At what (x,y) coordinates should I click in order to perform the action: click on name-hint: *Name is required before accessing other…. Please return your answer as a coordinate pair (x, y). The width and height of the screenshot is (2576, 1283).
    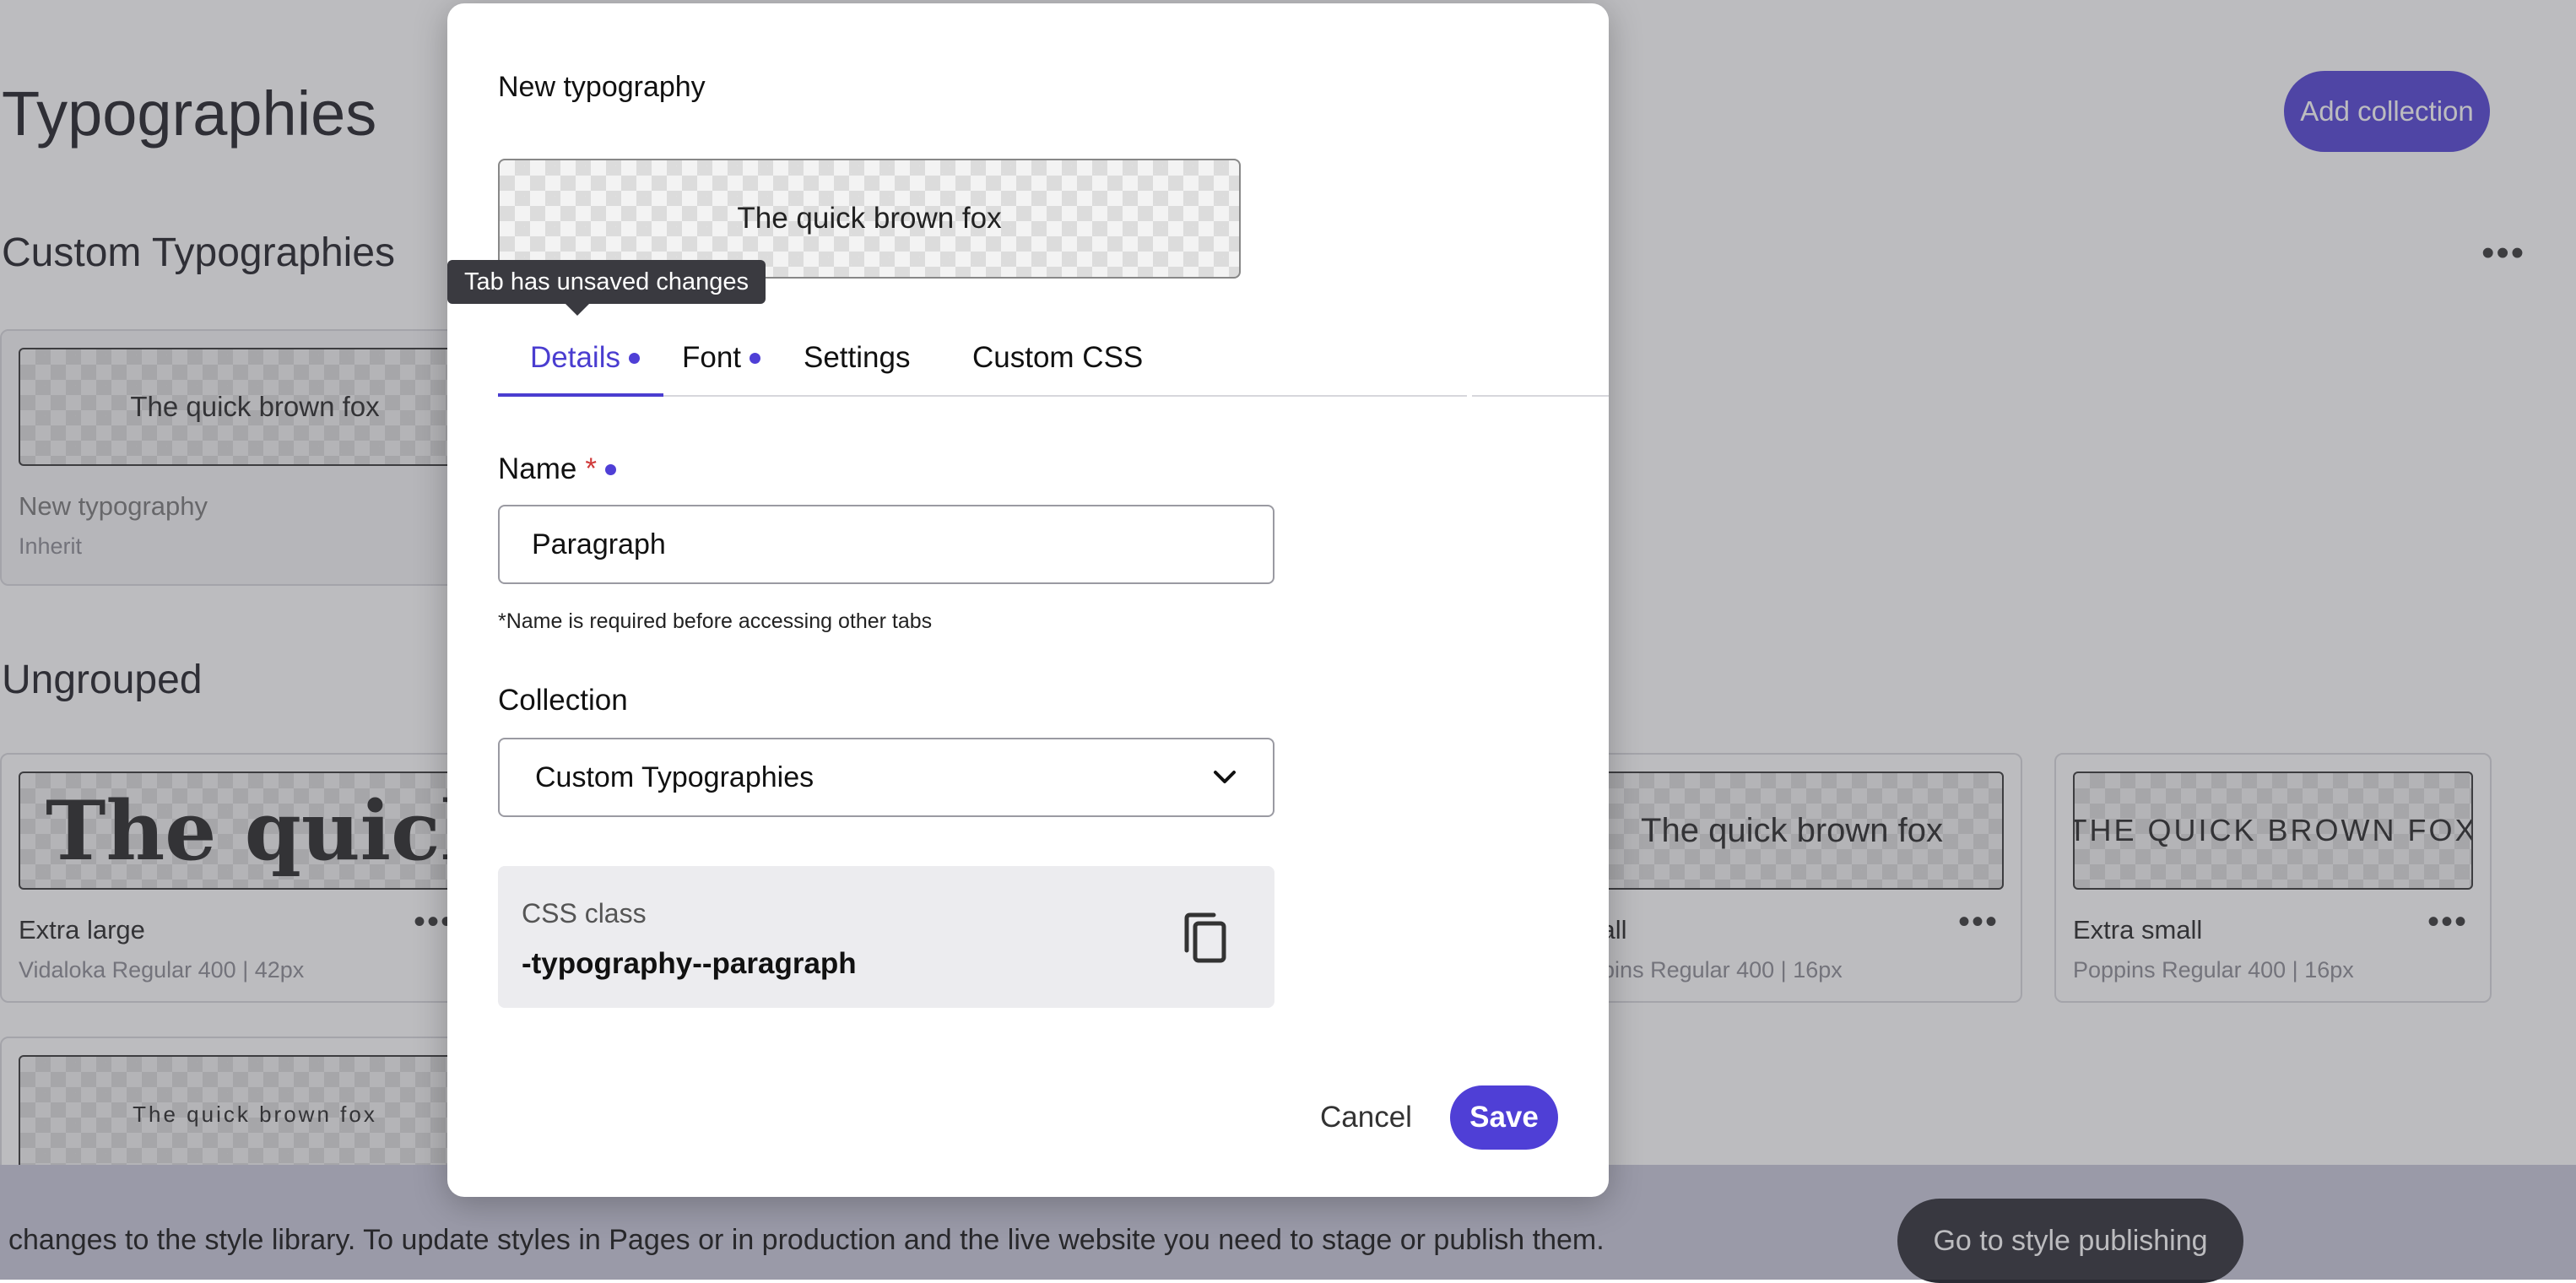
    Looking at the image, I should click on (715, 621).